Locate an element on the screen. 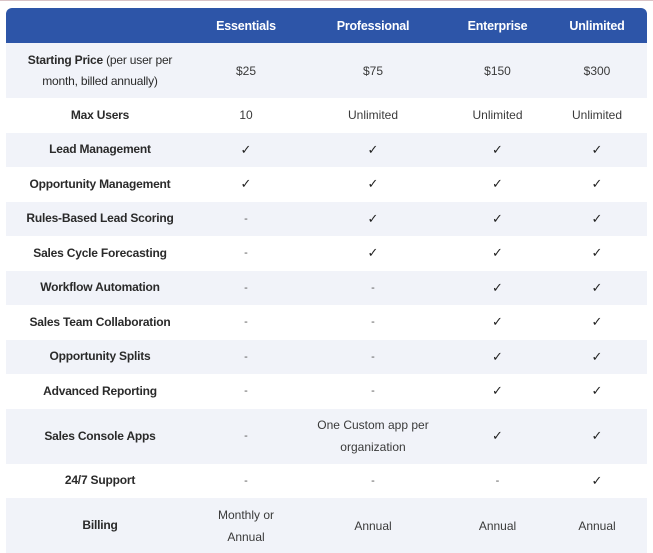 This screenshot has height=553, width=653. plan-value-professional: $75 is located at coordinates (373, 70).